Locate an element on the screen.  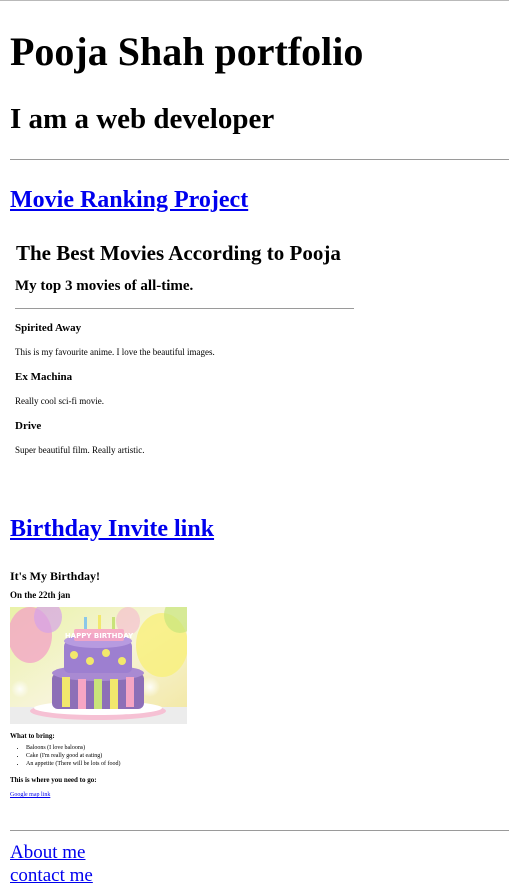
movie-title: Spirited Away is located at coordinates (48, 328).